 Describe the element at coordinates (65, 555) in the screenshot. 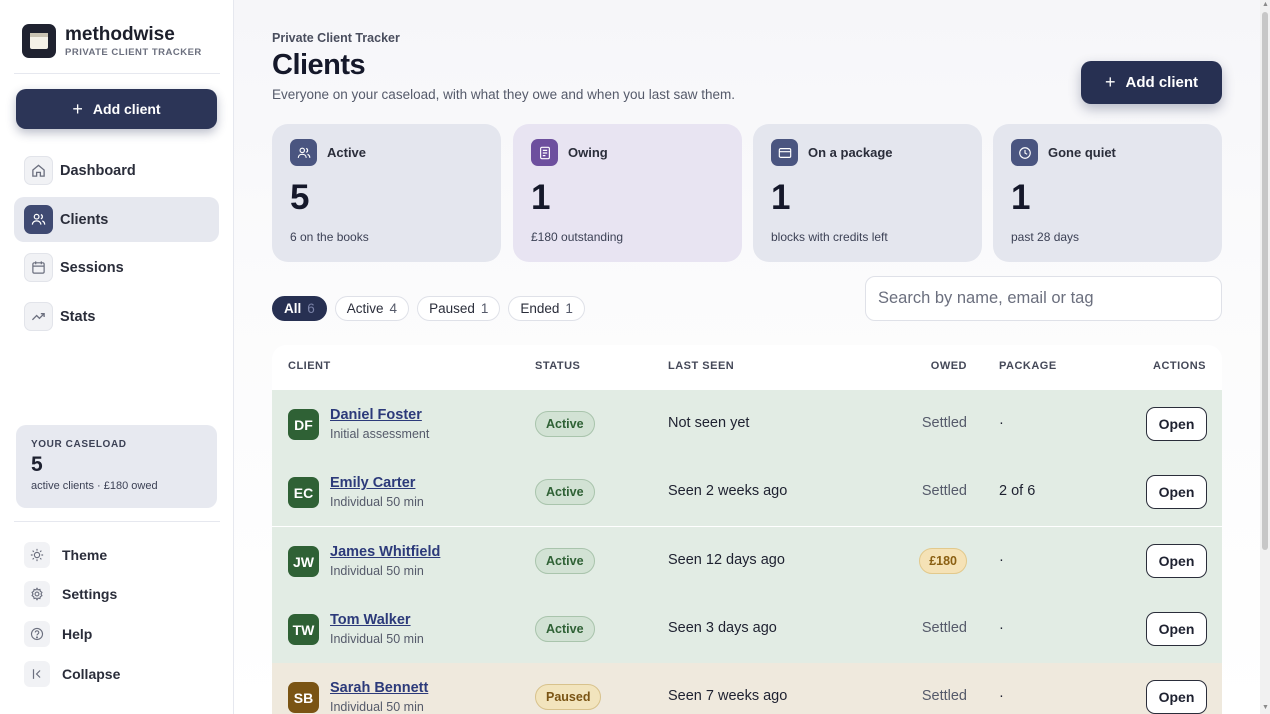

I see `theme-button: Theme` at that location.